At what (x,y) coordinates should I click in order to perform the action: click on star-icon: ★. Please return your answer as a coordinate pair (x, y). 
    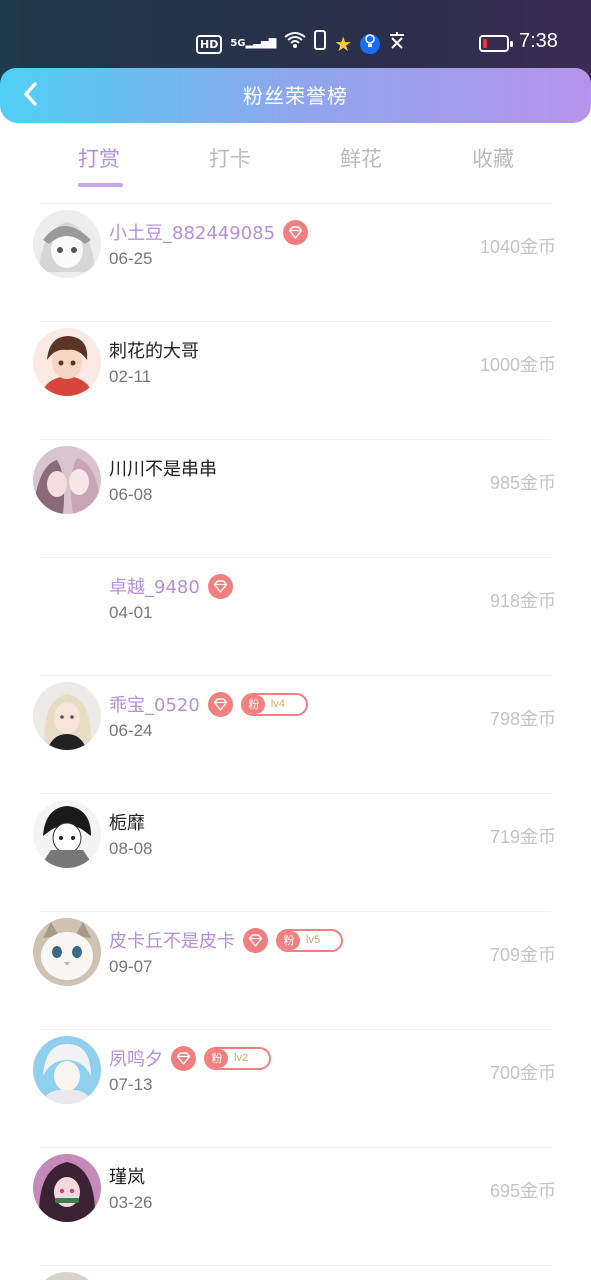
    Looking at the image, I should click on (343, 44).